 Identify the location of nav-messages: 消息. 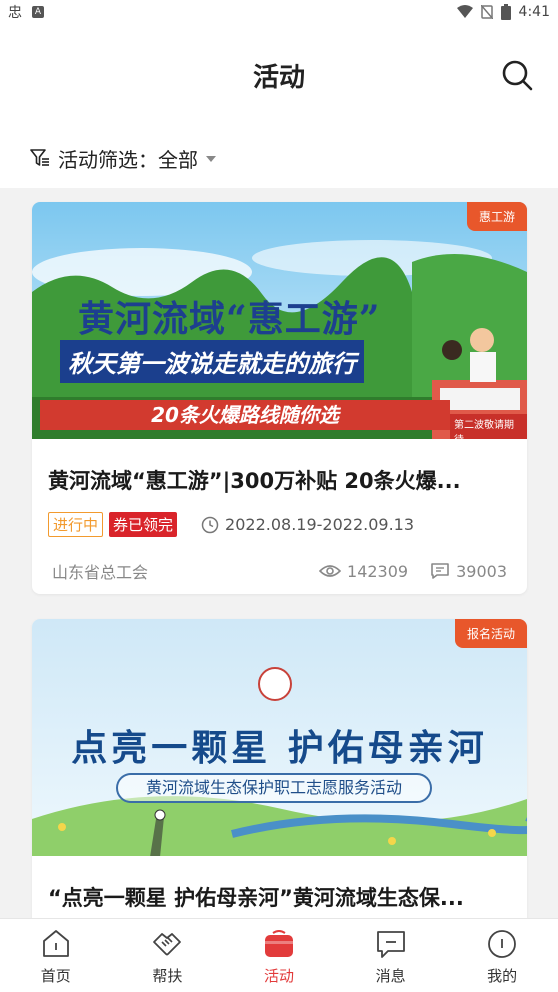
(391, 955).